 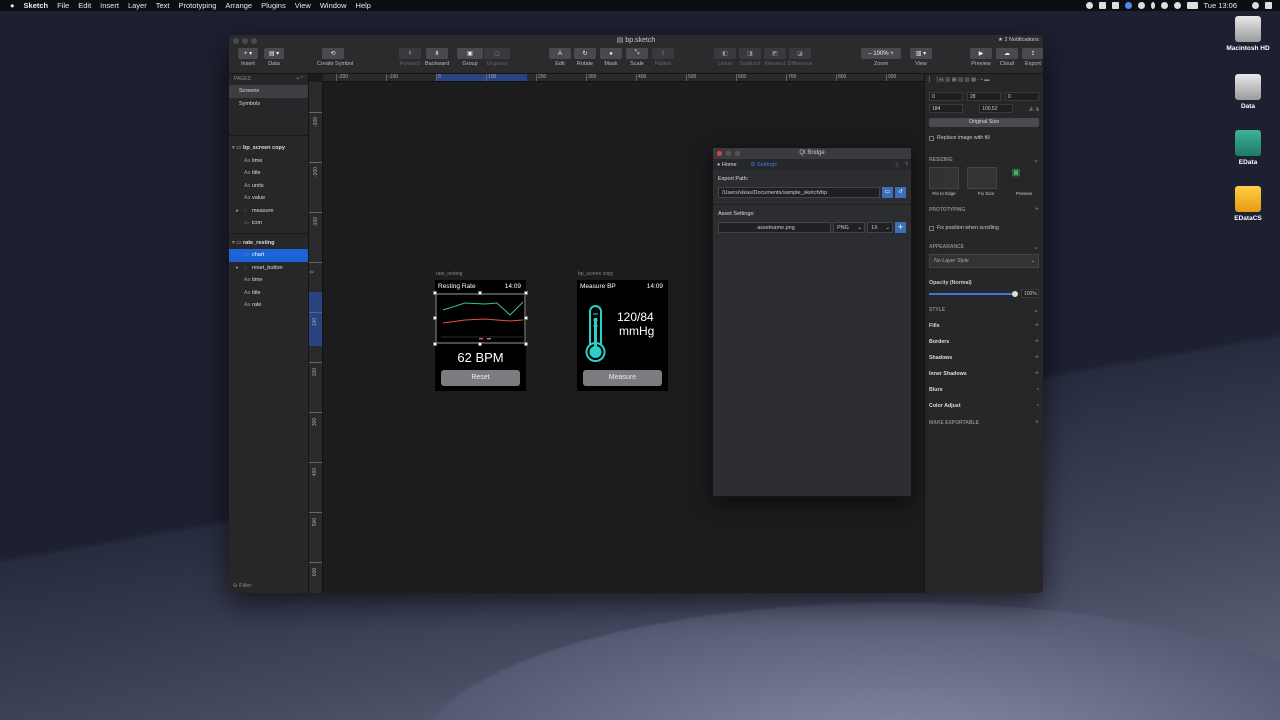 What do you see at coordinates (896, 165) in the screenshot?
I see `info-icon: ⓘ` at bounding box center [896, 165].